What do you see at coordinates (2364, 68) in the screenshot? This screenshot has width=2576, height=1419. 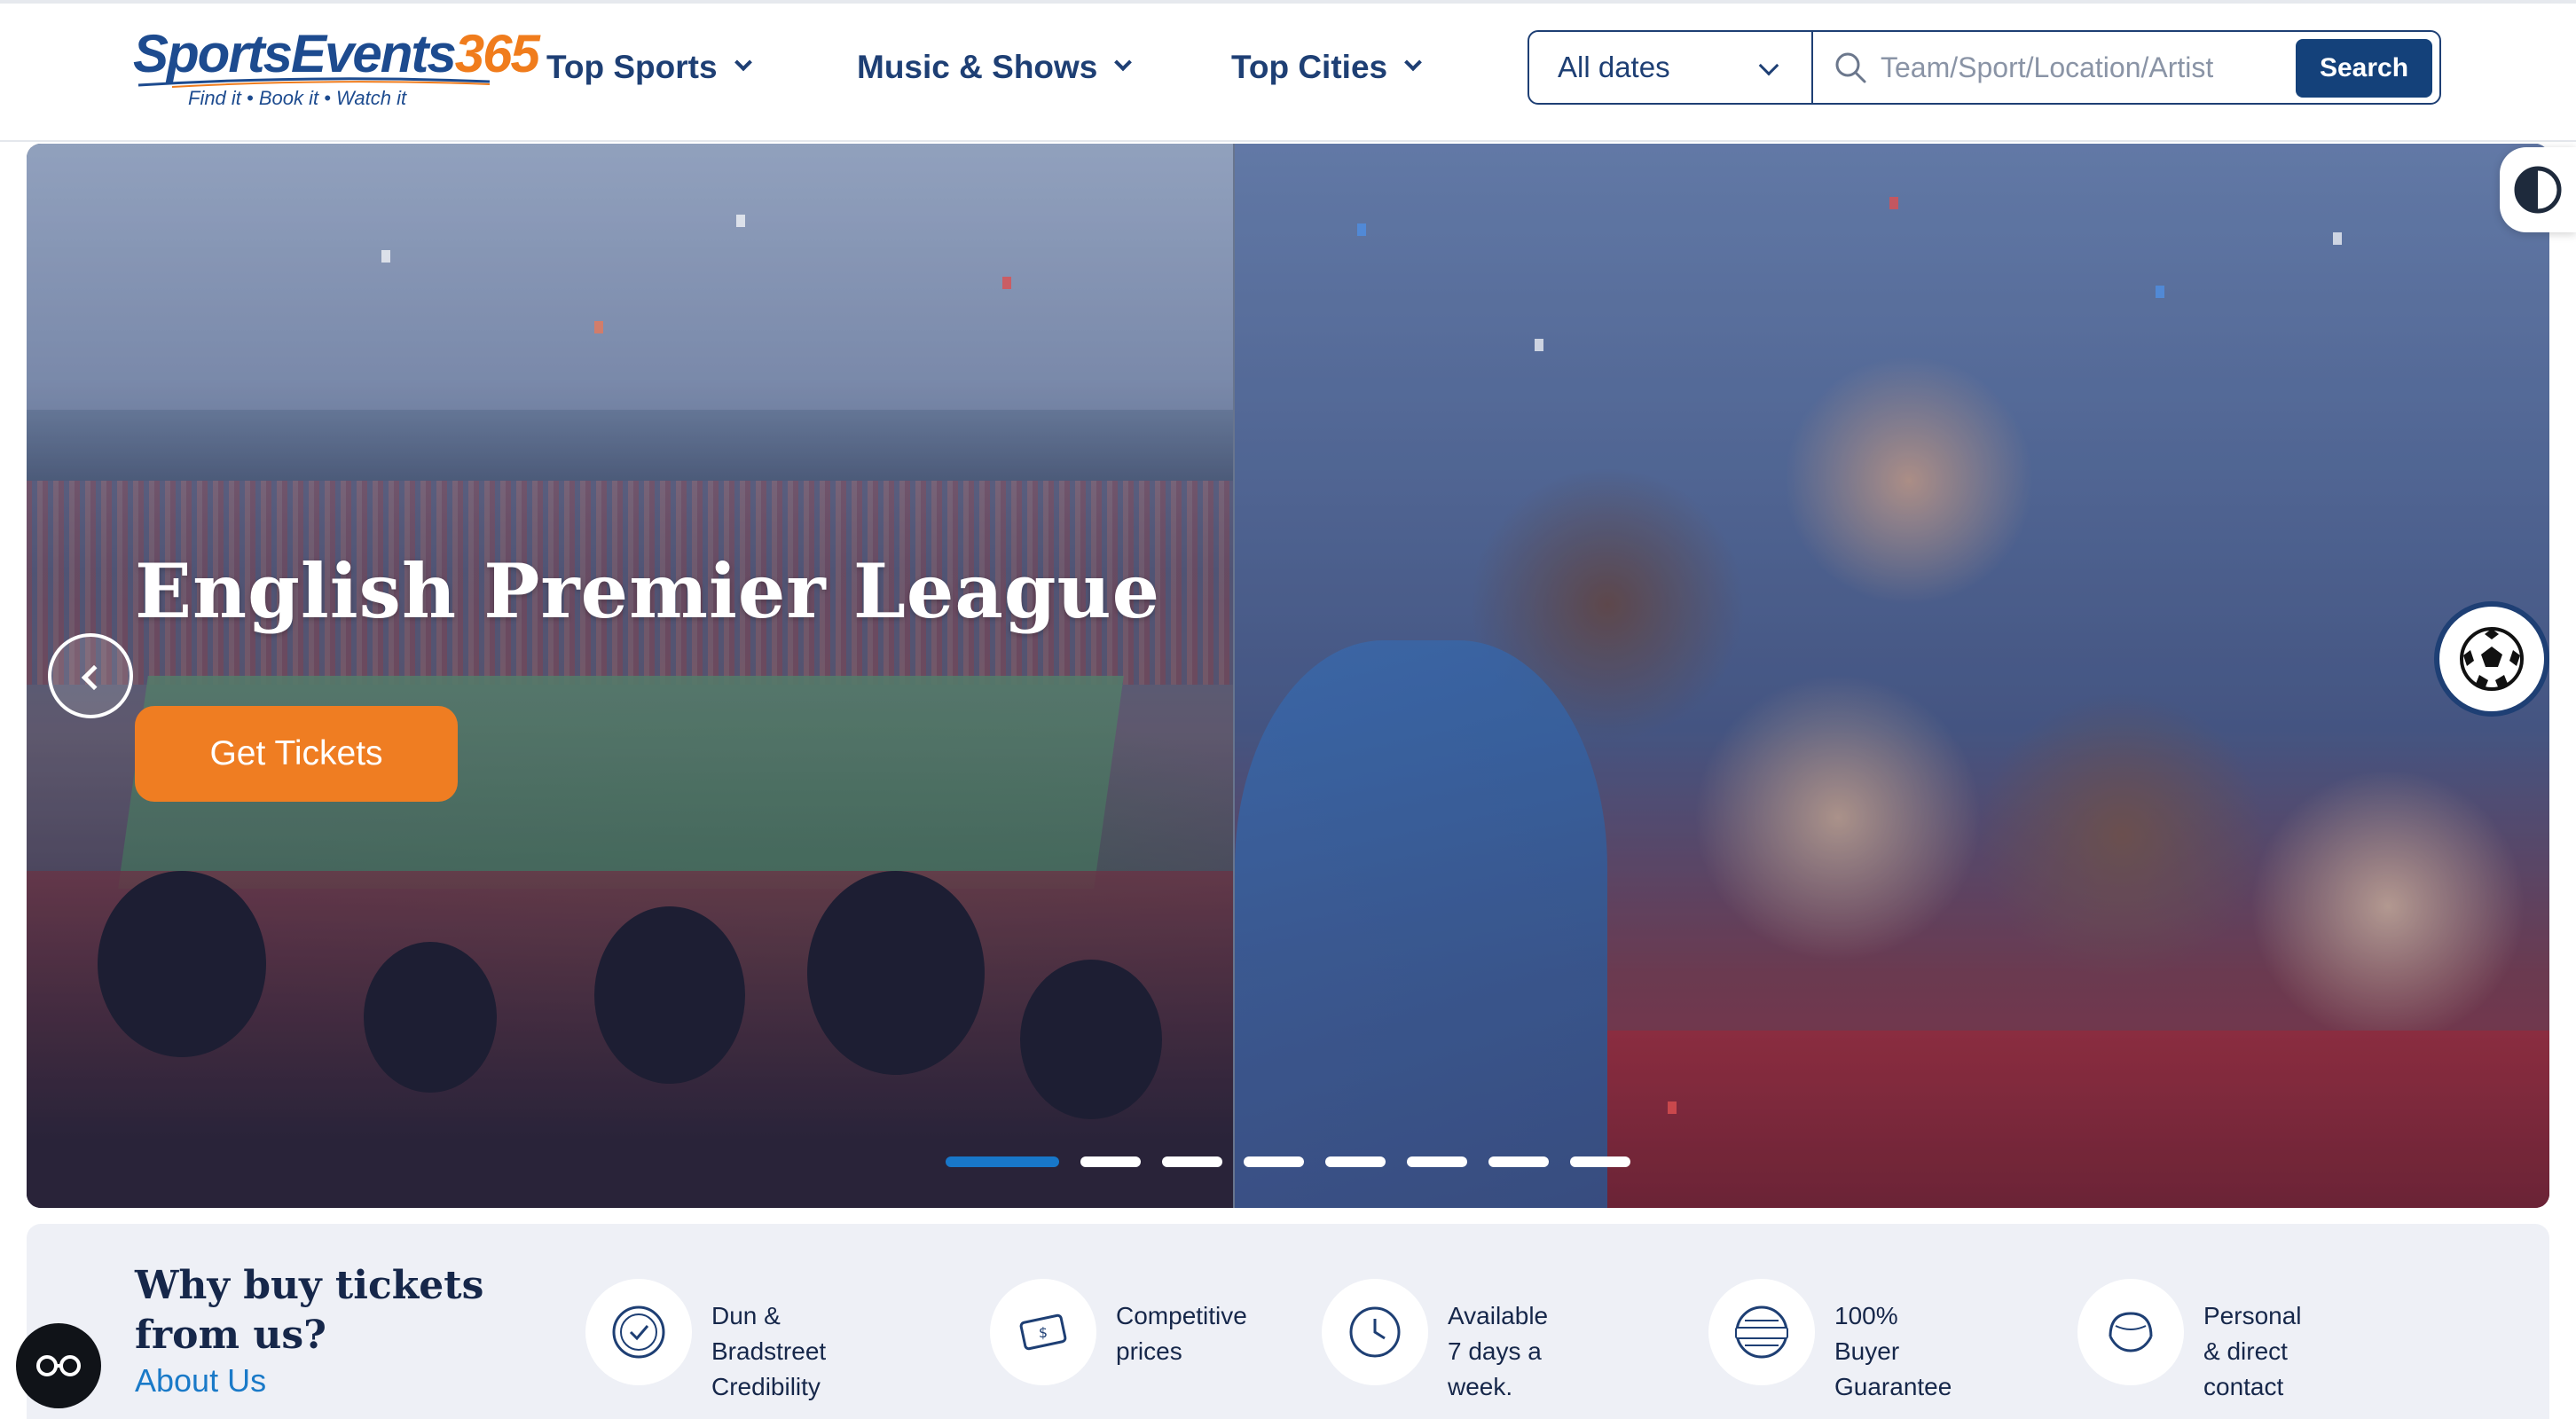 I see `search-button: Search` at bounding box center [2364, 68].